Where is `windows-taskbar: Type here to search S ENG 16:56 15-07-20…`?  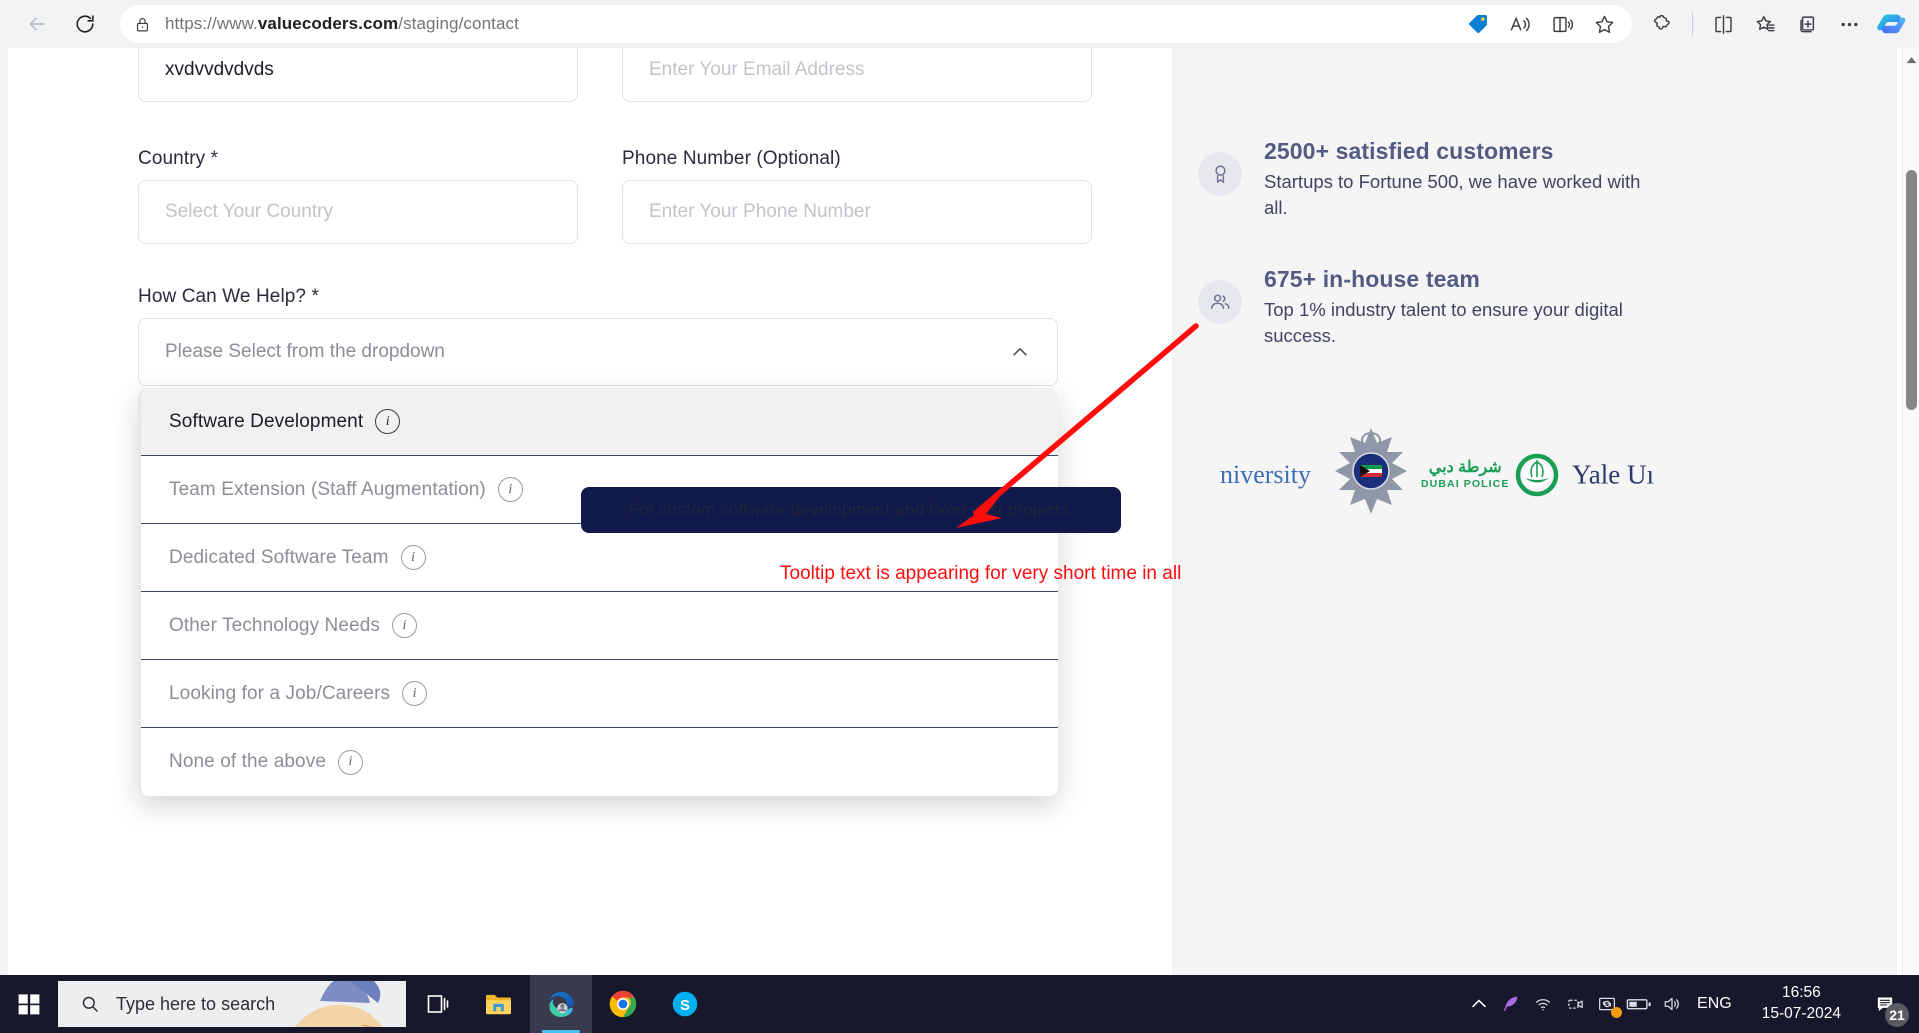 windows-taskbar: Type here to search S ENG 16:56 15-07-20… is located at coordinates (959, 1004).